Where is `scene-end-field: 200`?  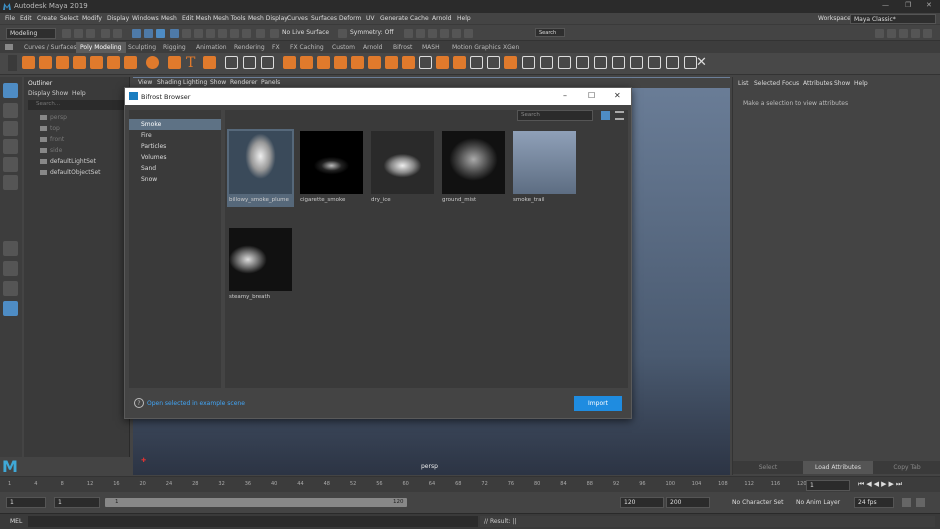
scene-end-field: 200 is located at coordinates (688, 502).